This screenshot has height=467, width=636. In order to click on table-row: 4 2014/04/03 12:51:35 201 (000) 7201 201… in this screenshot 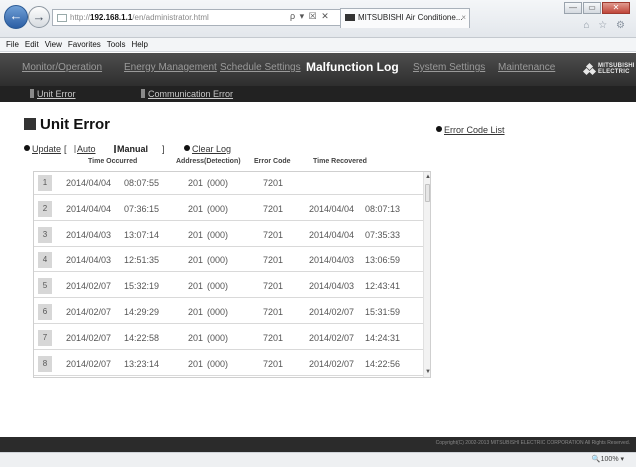, I will do `click(228, 260)`.